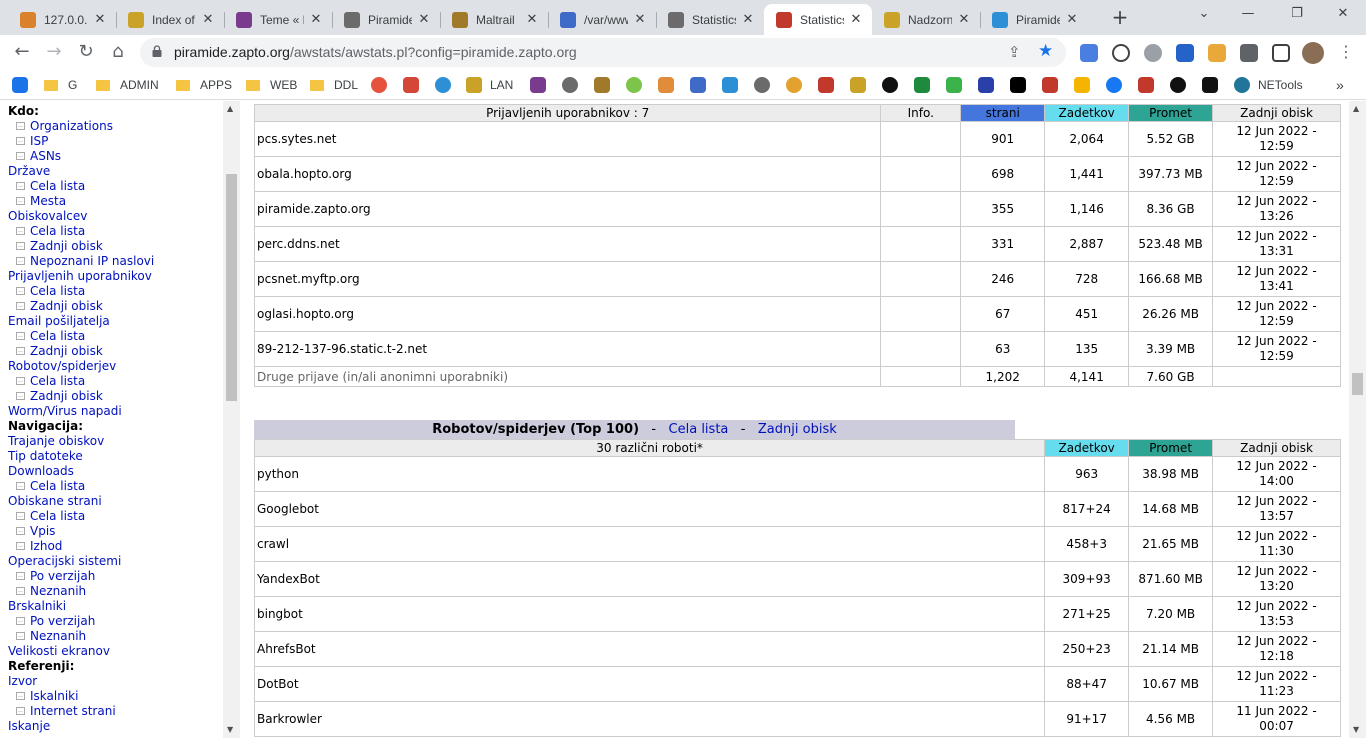 Image resolution: width=1366 pixels, height=738 pixels. Describe the element at coordinates (494, 19) in the screenshot. I see `browser-tab: Maltrail ✕` at that location.